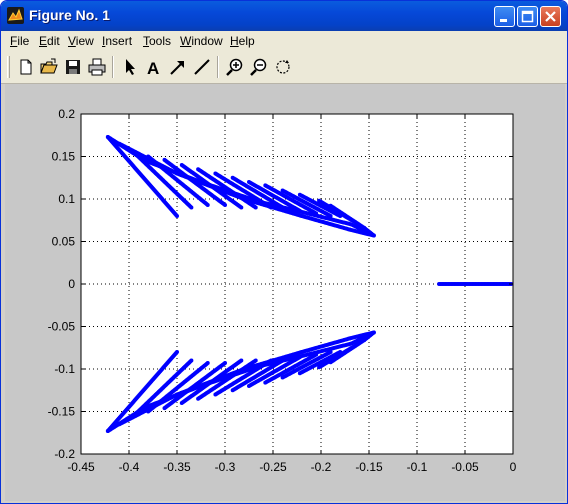 The width and height of the screenshot is (568, 504). Describe the element at coordinates (259, 67) in the screenshot. I see `zoom-out-icon` at that location.